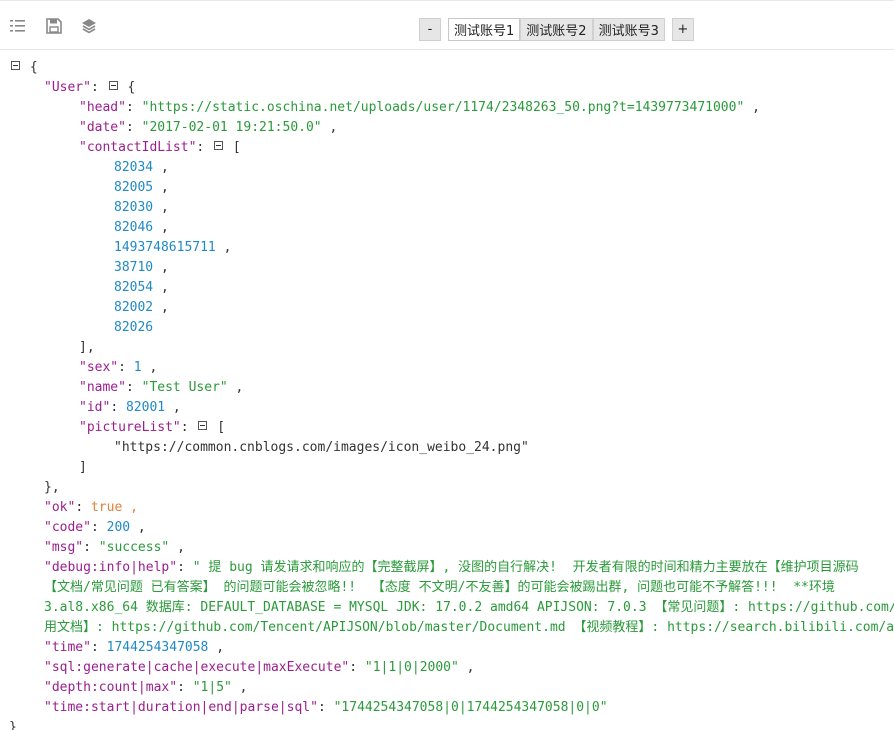 The width and height of the screenshot is (894, 730). What do you see at coordinates (141, 307) in the screenshot?
I see `json-line-contact-item: 82002 ,` at bounding box center [141, 307].